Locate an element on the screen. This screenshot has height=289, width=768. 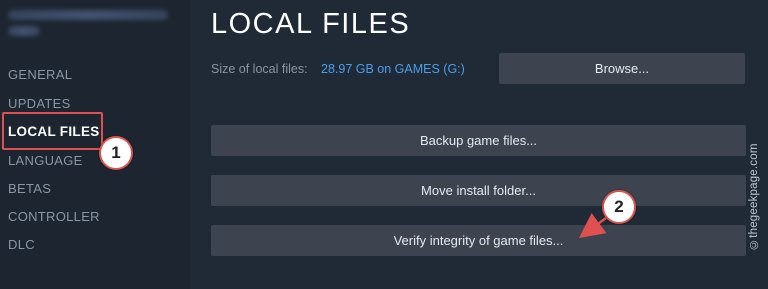
step-2-callout: 2 is located at coordinates (619, 207).